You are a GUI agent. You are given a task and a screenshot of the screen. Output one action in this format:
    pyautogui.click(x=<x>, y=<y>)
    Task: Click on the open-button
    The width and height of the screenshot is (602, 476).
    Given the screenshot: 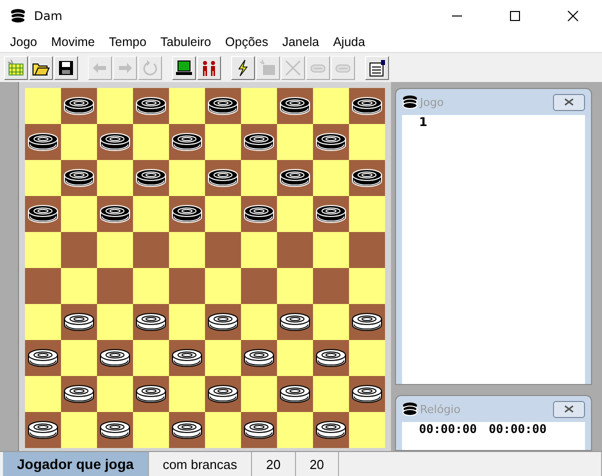 What is the action you would take?
    pyautogui.click(x=41, y=68)
    